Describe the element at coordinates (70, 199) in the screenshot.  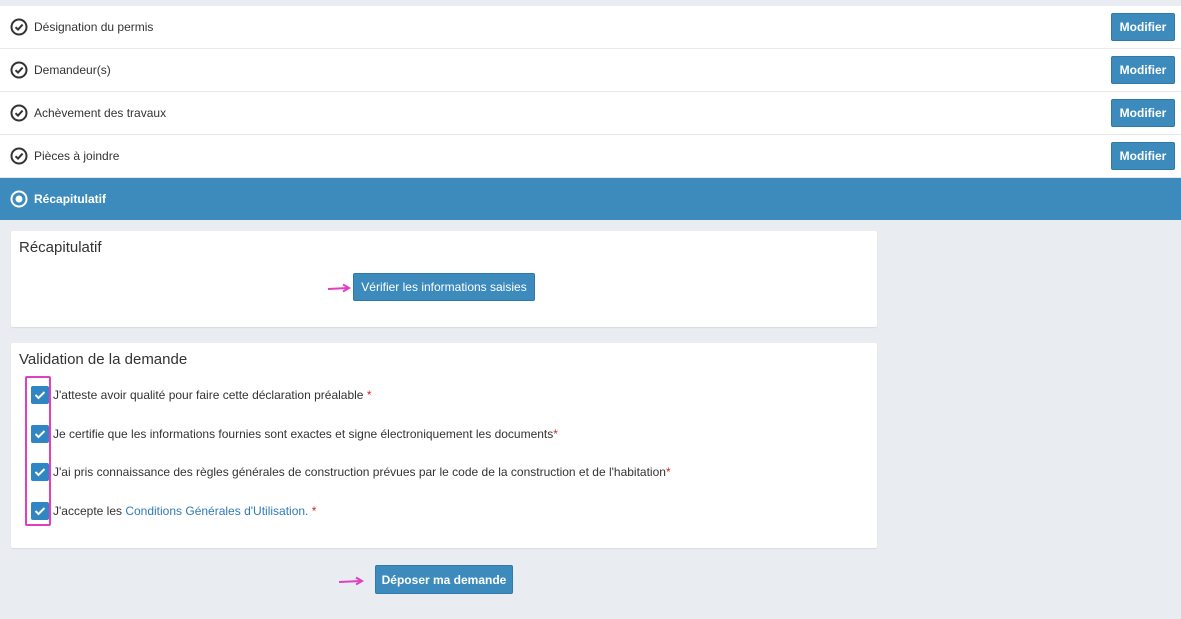
I see `active-step-label: Récapitulatif` at that location.